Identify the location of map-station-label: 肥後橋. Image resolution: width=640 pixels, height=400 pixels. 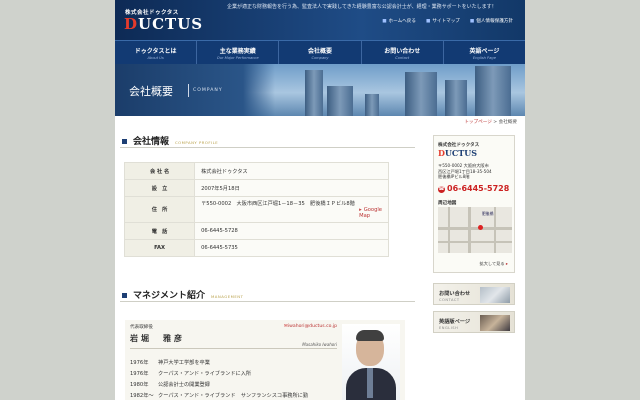
(488, 213).